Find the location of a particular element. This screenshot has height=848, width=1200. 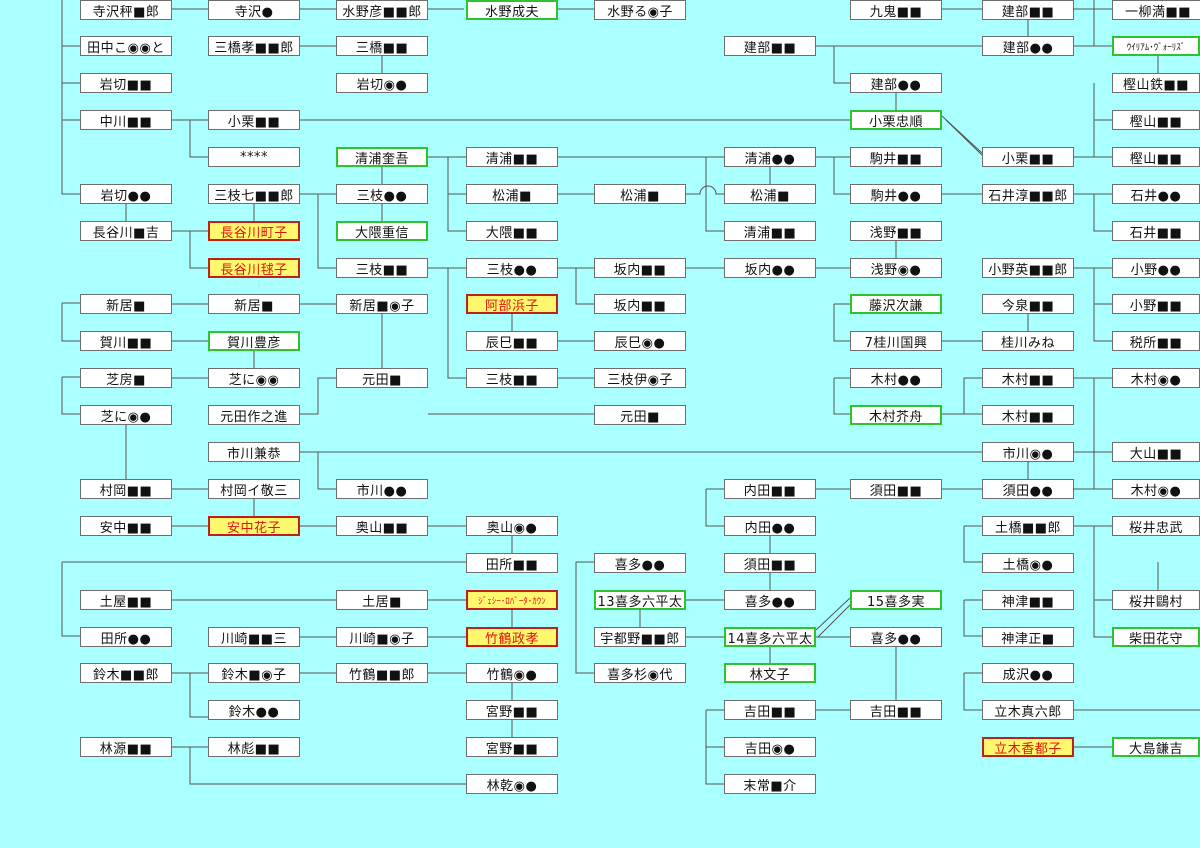

person-box: 末常■介 is located at coordinates (770, 784).